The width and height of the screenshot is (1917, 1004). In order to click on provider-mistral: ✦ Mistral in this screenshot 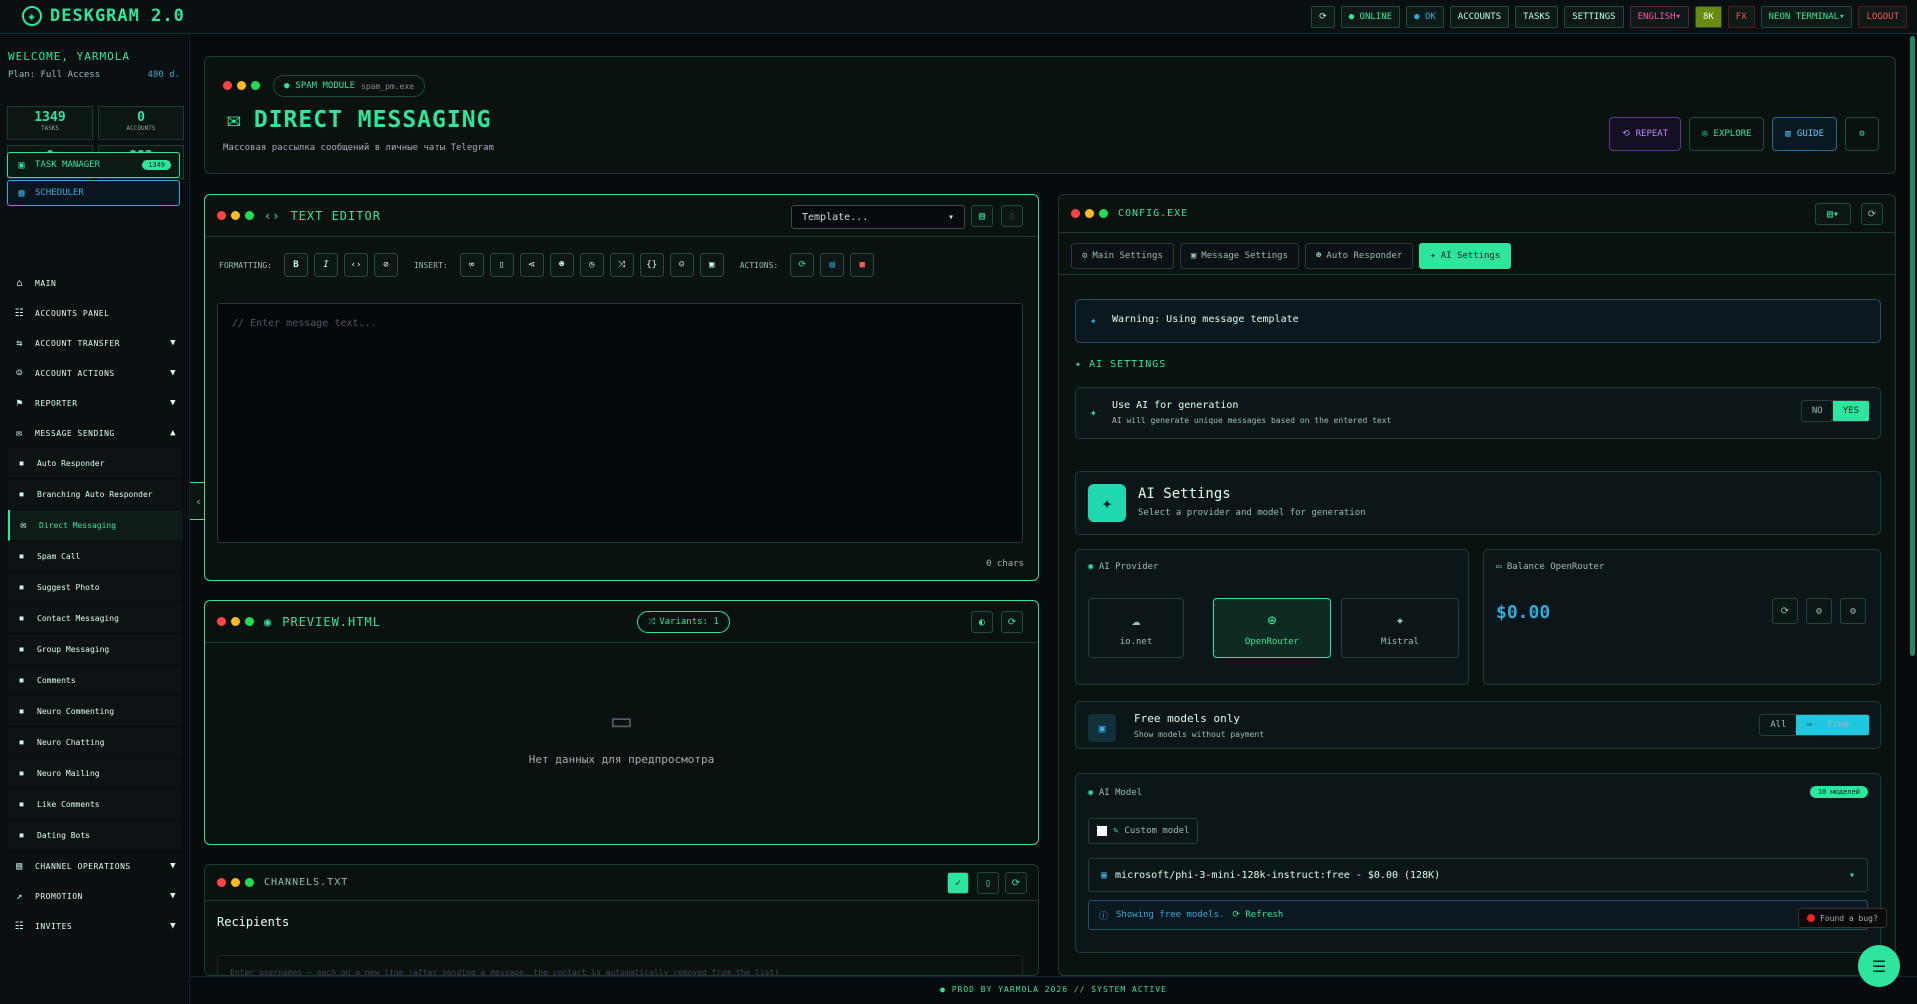, I will do `click(1400, 628)`.